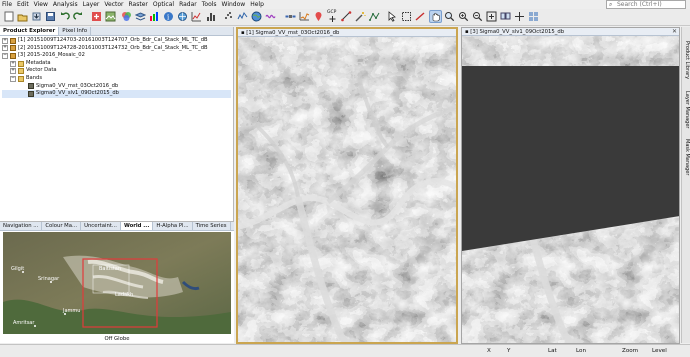 The image size is (690, 357). Describe the element at coordinates (7, 4) in the screenshot. I see `menu-file: File` at that location.